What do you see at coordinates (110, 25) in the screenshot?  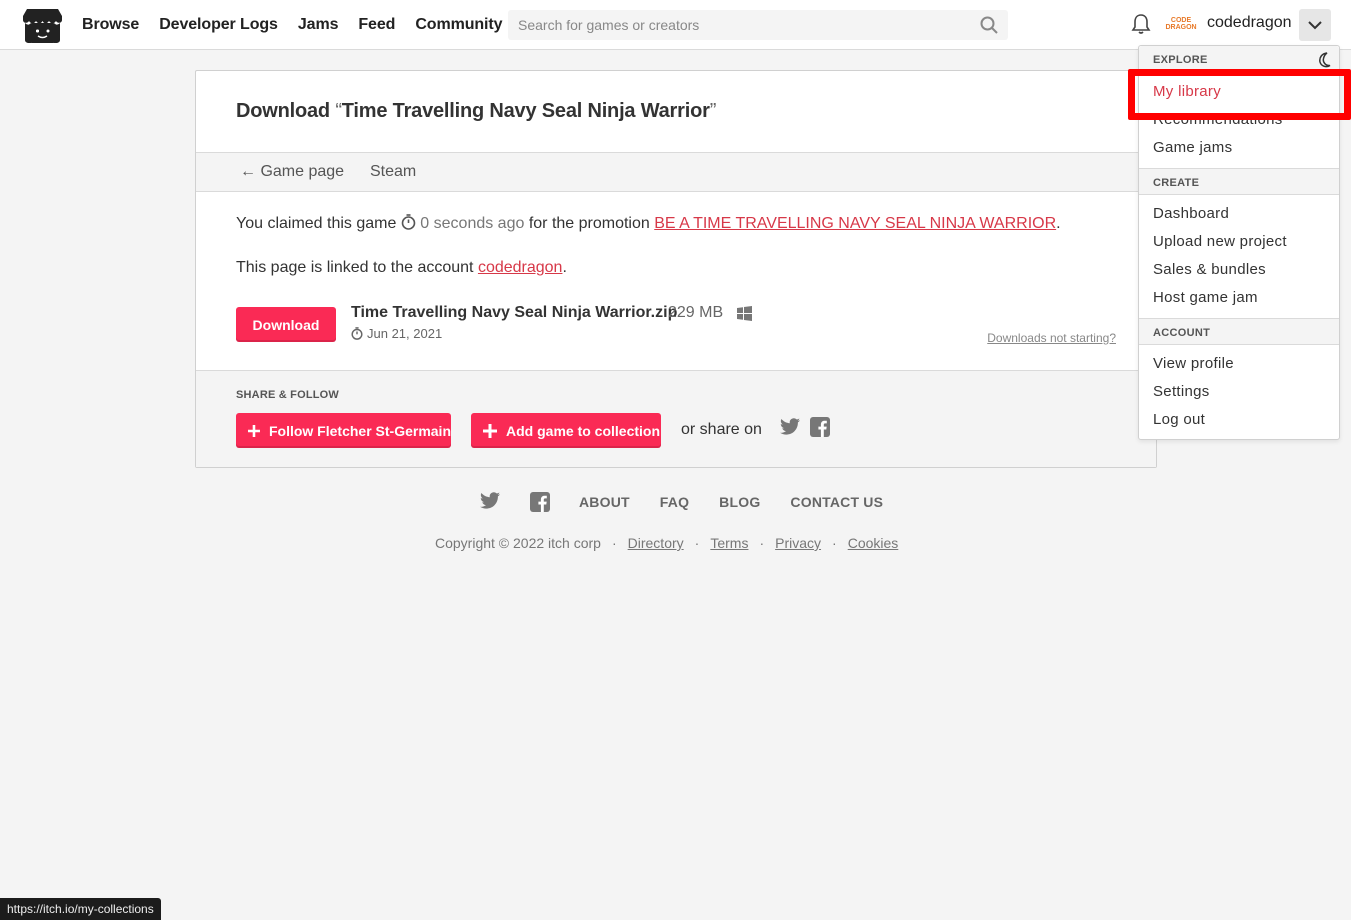 I see `nav-browse: Browse` at bounding box center [110, 25].